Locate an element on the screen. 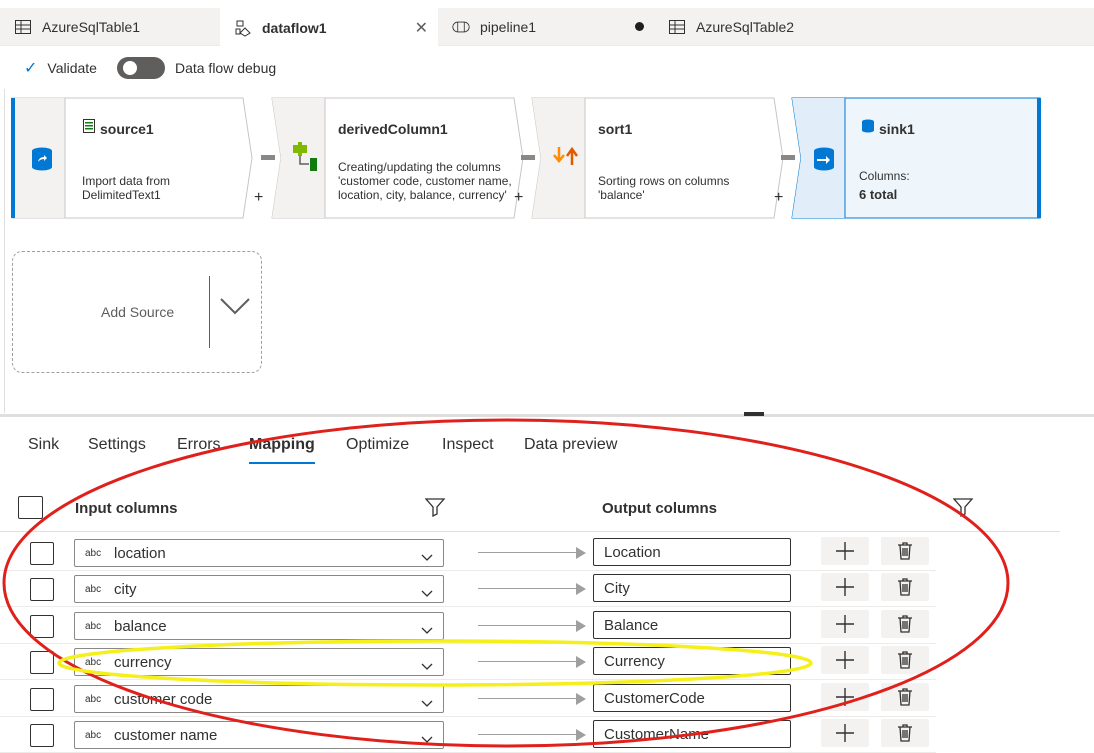 This screenshot has height=753, width=1094. tab-azuresqltable1: AzureSqlTable1 is located at coordinates (110, 27).